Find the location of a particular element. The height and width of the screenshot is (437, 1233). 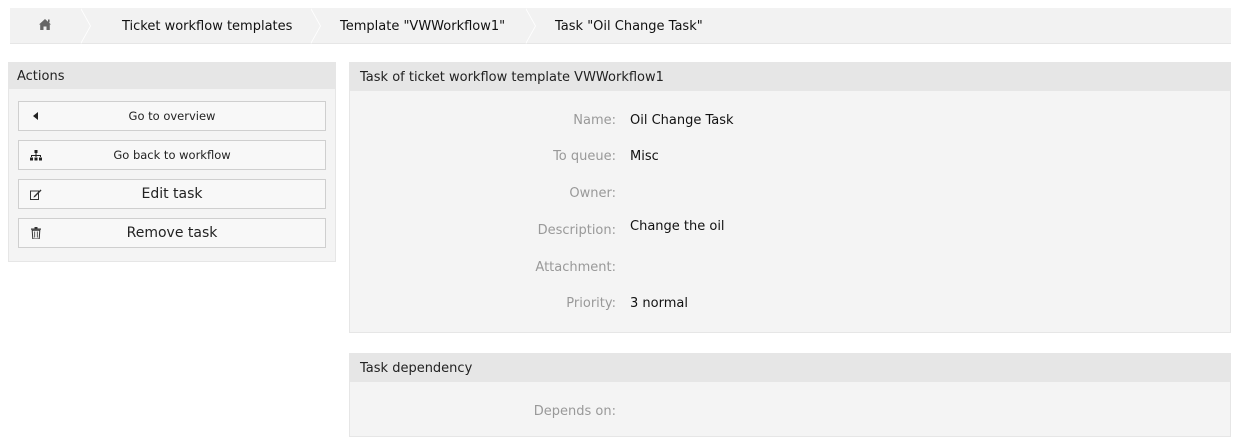

field-to-queue: To queue: Misc is located at coordinates (790, 159).